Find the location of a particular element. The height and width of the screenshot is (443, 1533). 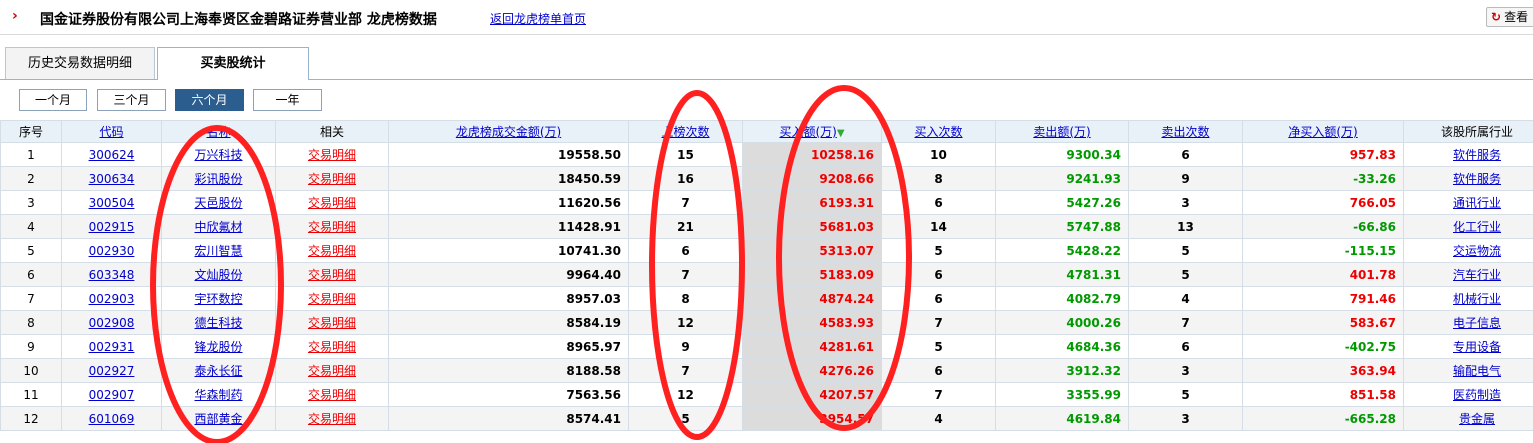

cell-code-link: 601069 is located at coordinates (112, 419).